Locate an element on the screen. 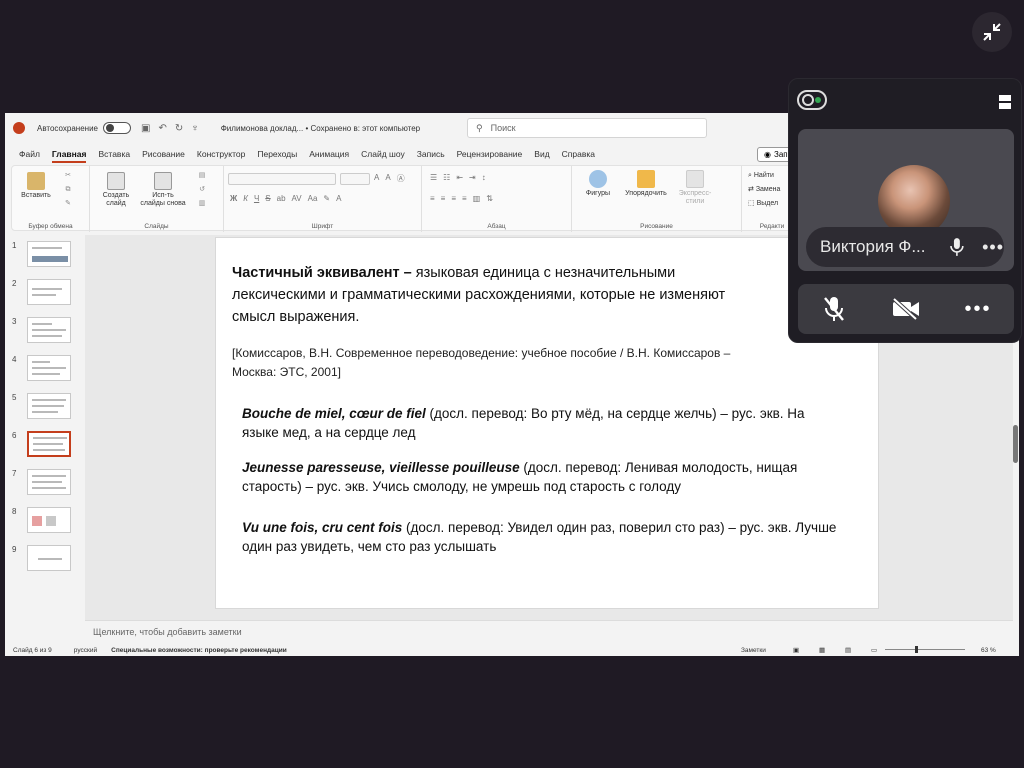 The image size is (1024, 768). zoom-slider-knob is located at coordinates (916, 649).